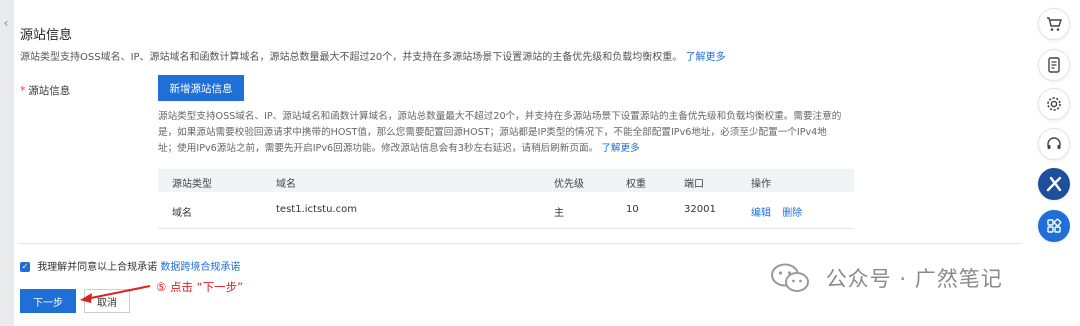 This screenshot has width=1080, height=326. I want to click on document-icon, so click(1054, 65).